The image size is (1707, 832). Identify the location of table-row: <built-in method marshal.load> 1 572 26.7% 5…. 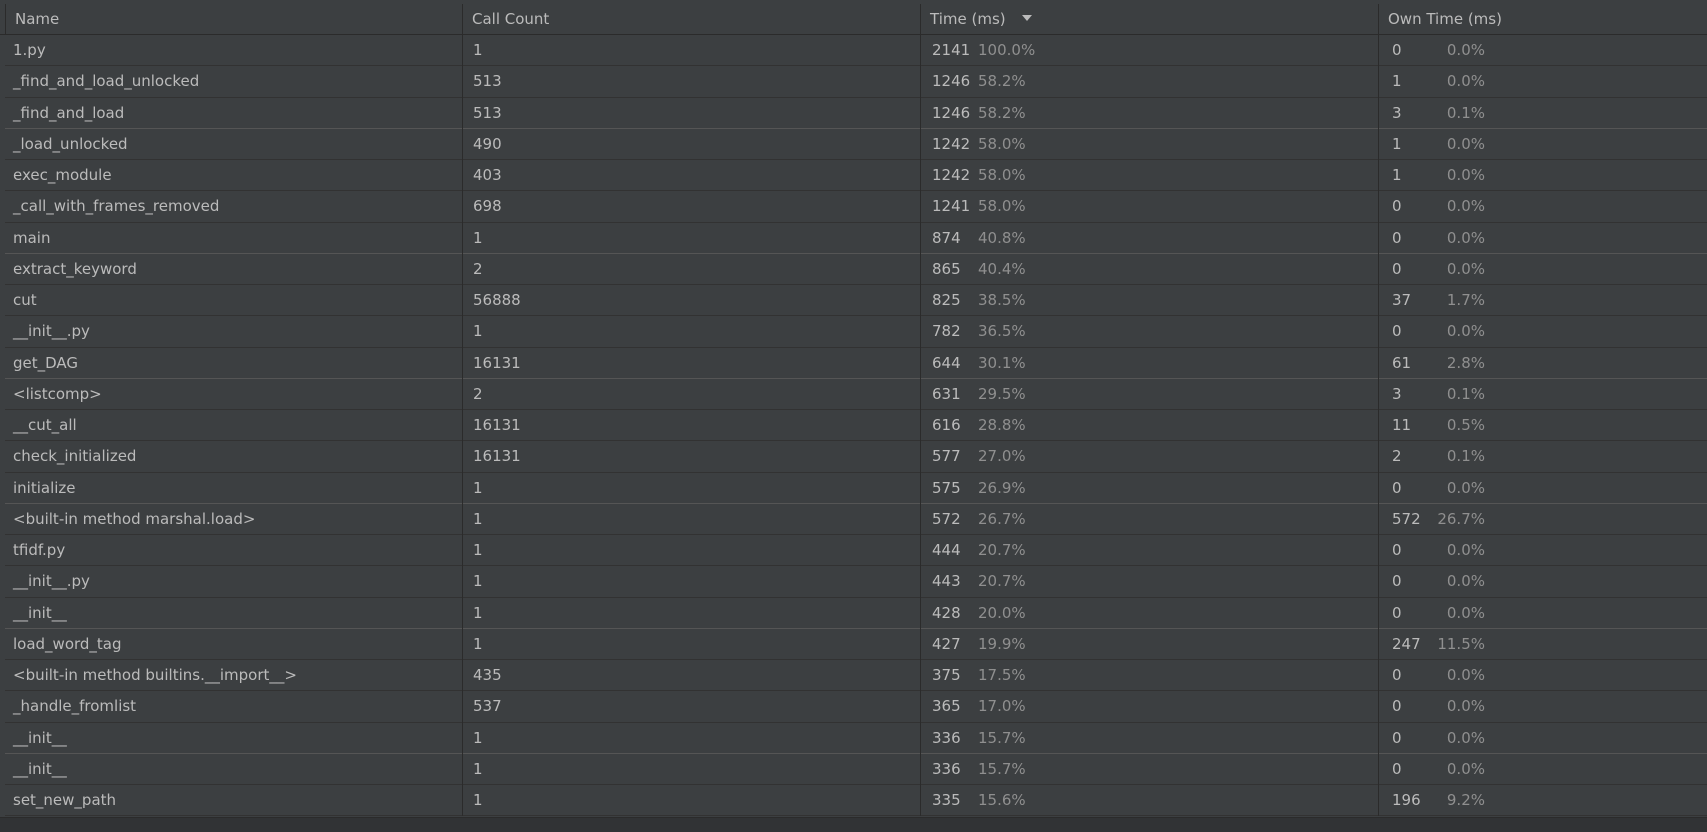
(856, 519).